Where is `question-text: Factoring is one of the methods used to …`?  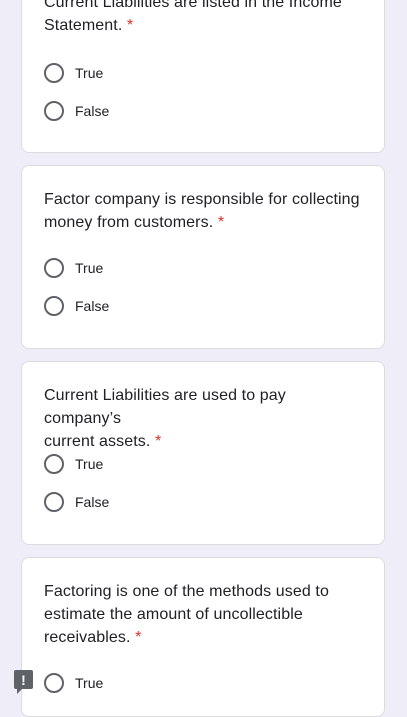
question-text: Factoring is one of the methods used to … is located at coordinates (202, 614).